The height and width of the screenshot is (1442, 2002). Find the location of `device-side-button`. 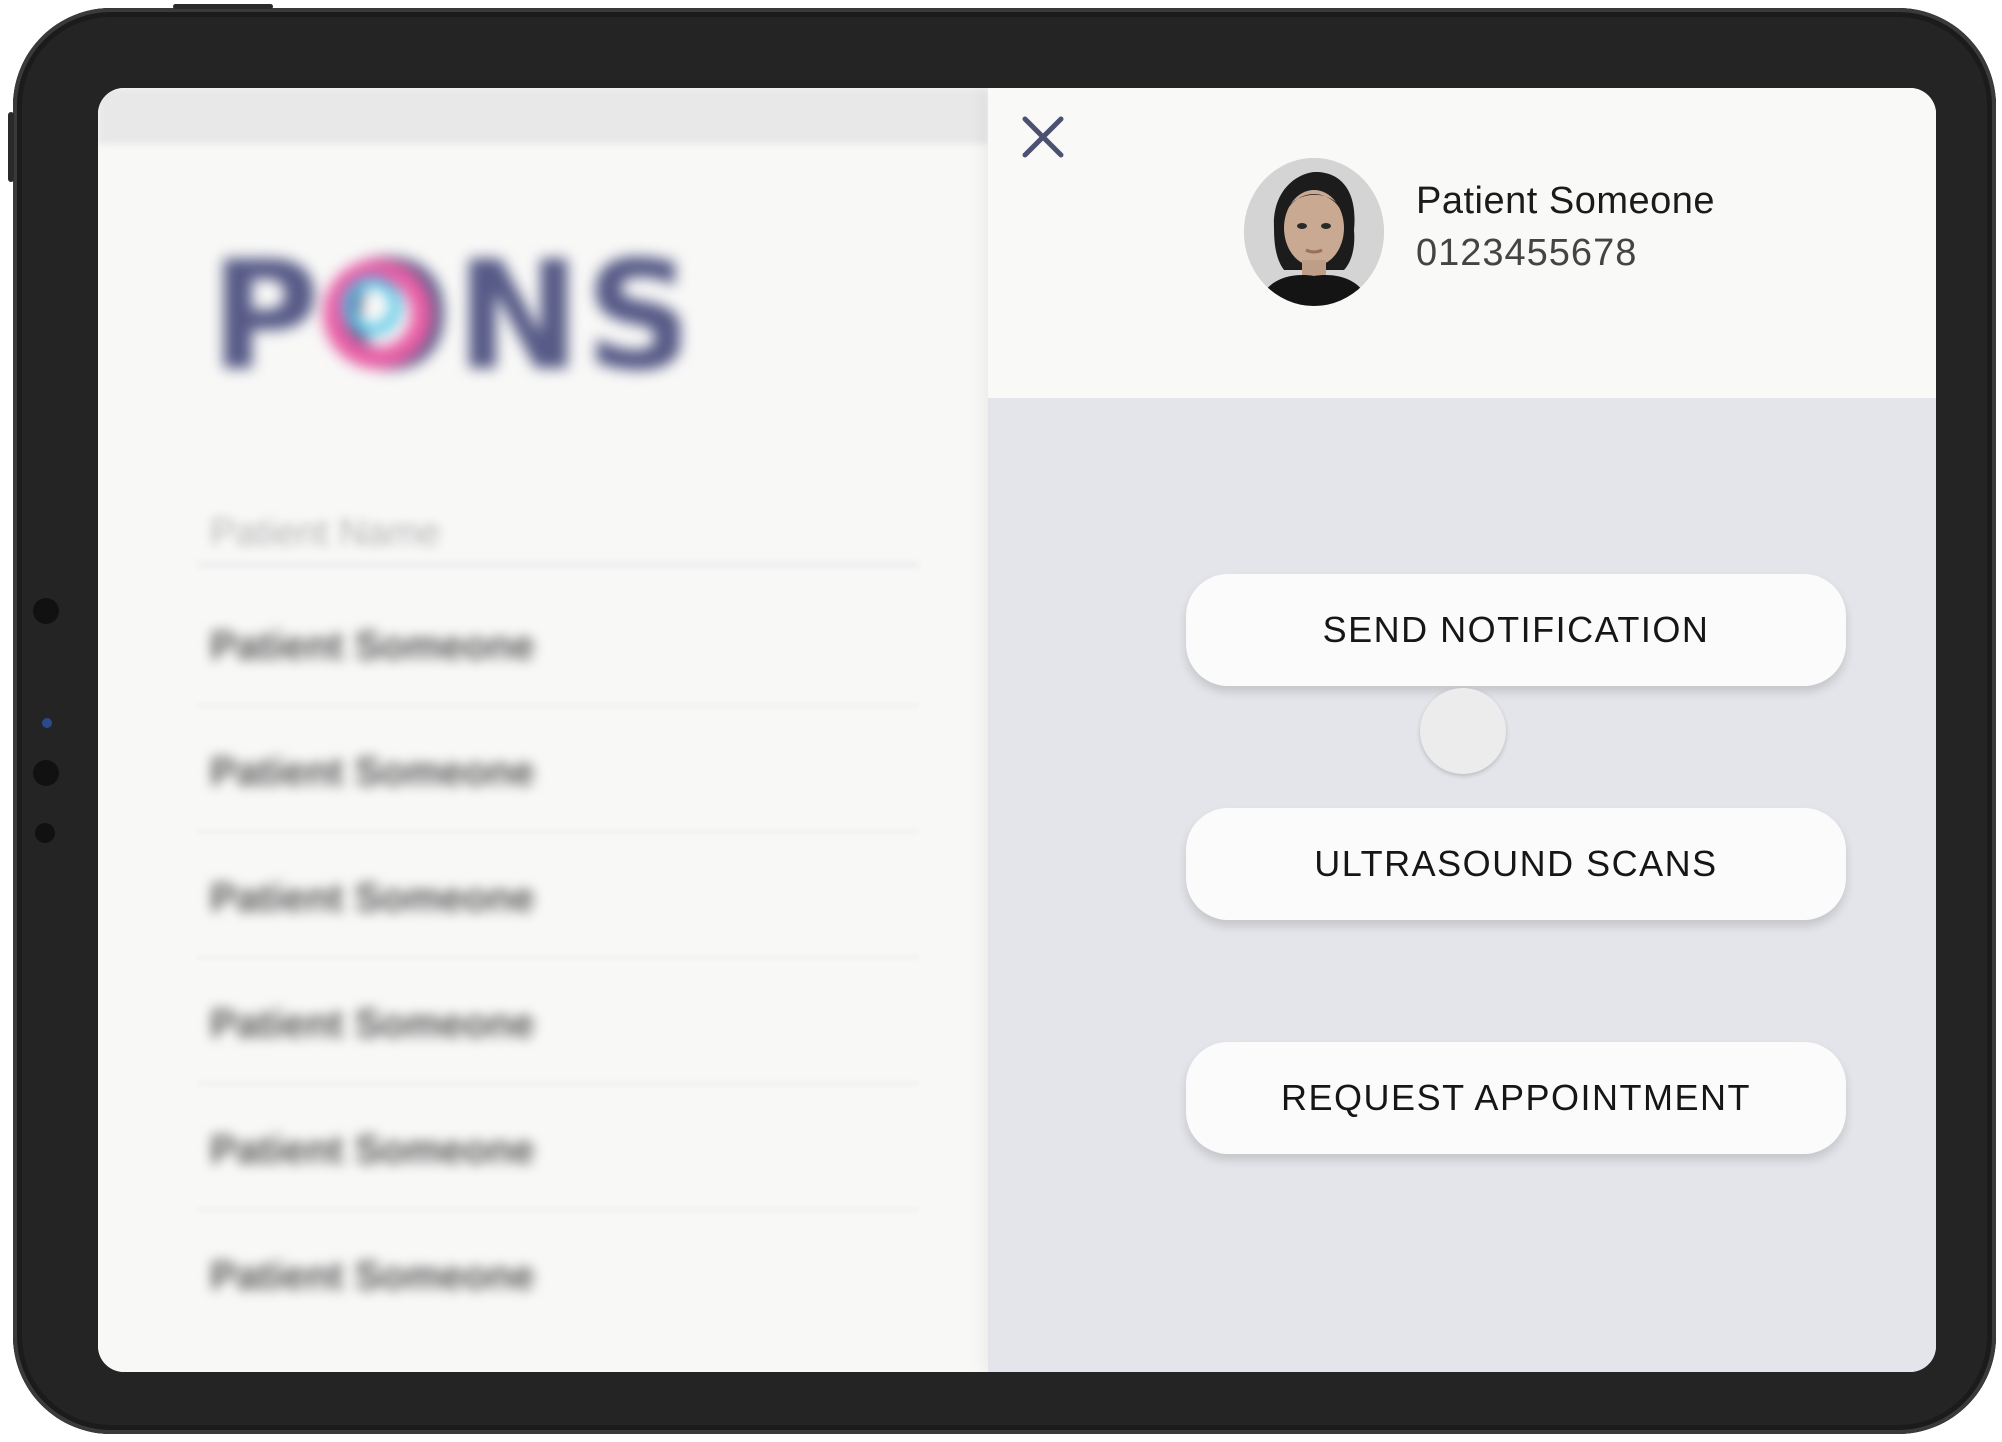

device-side-button is located at coordinates (11, 147).